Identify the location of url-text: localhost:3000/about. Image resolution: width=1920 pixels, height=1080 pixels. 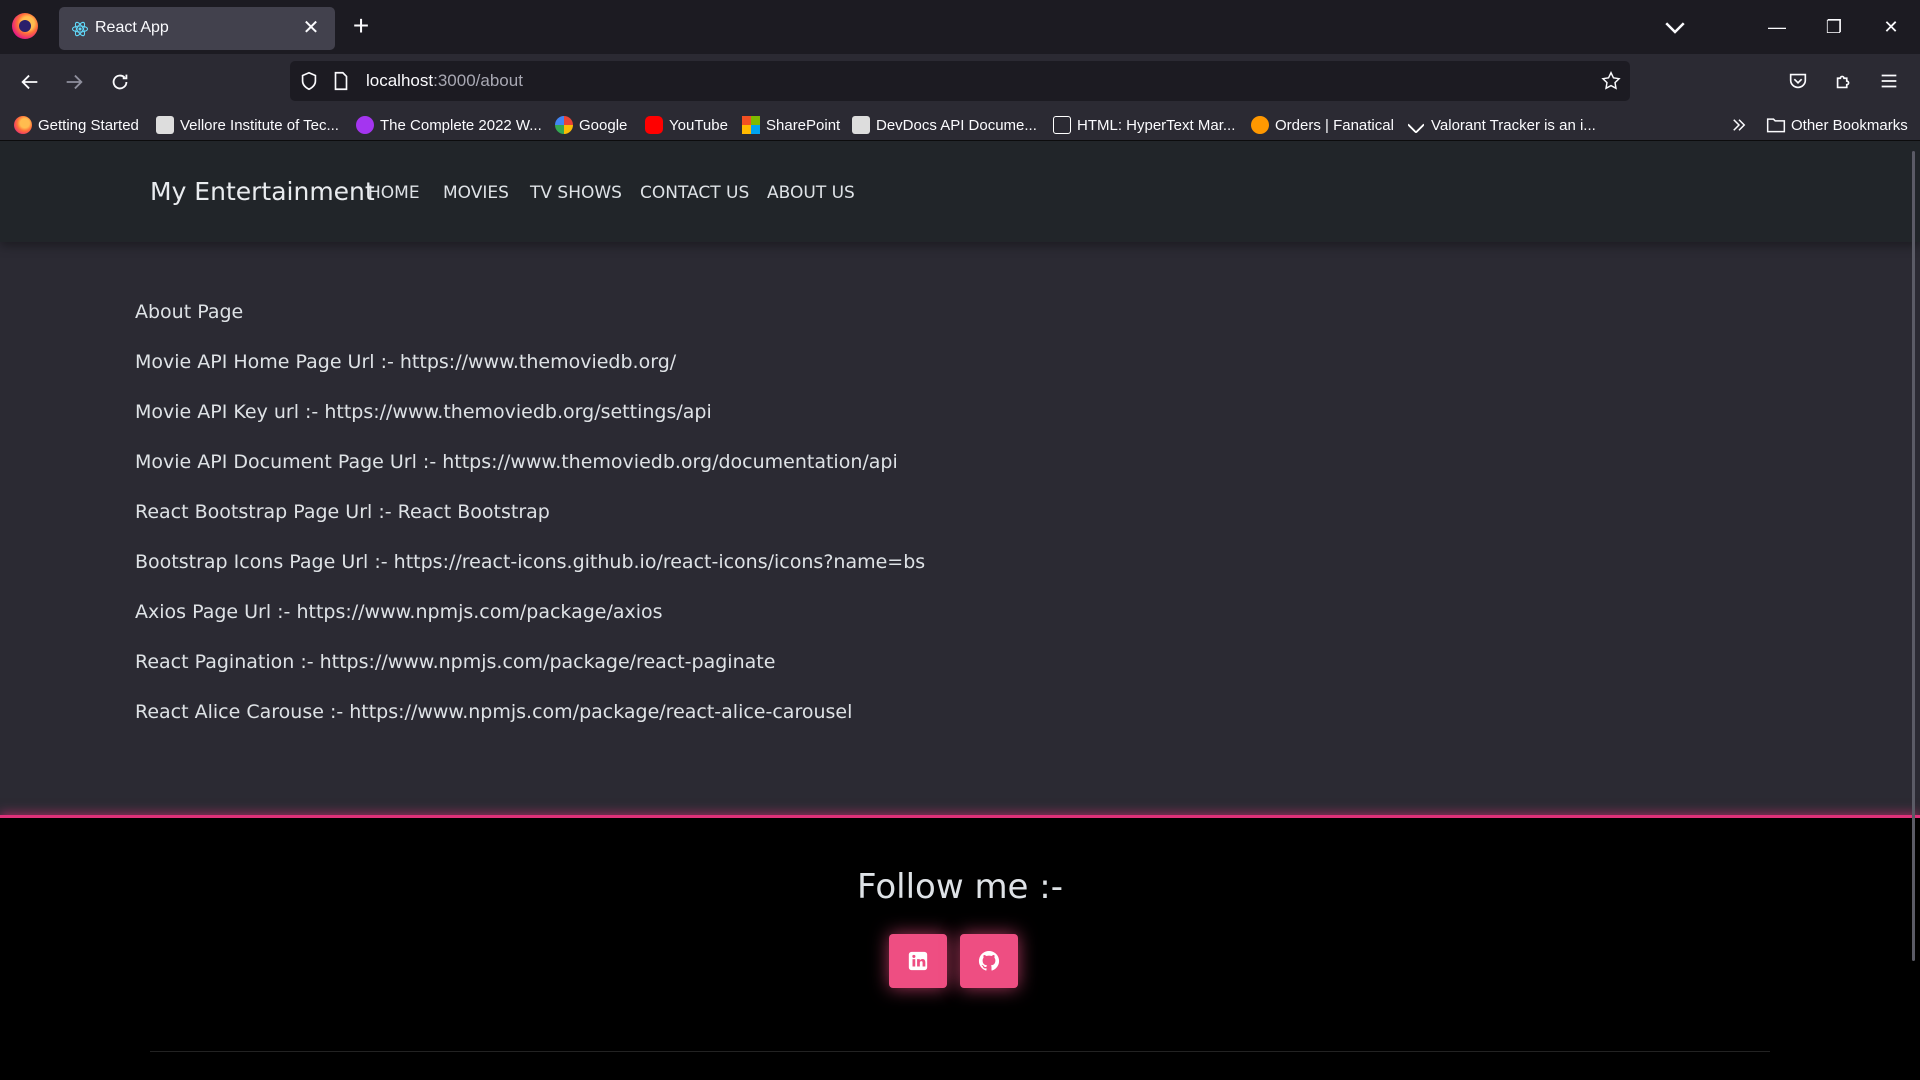
(444, 81).